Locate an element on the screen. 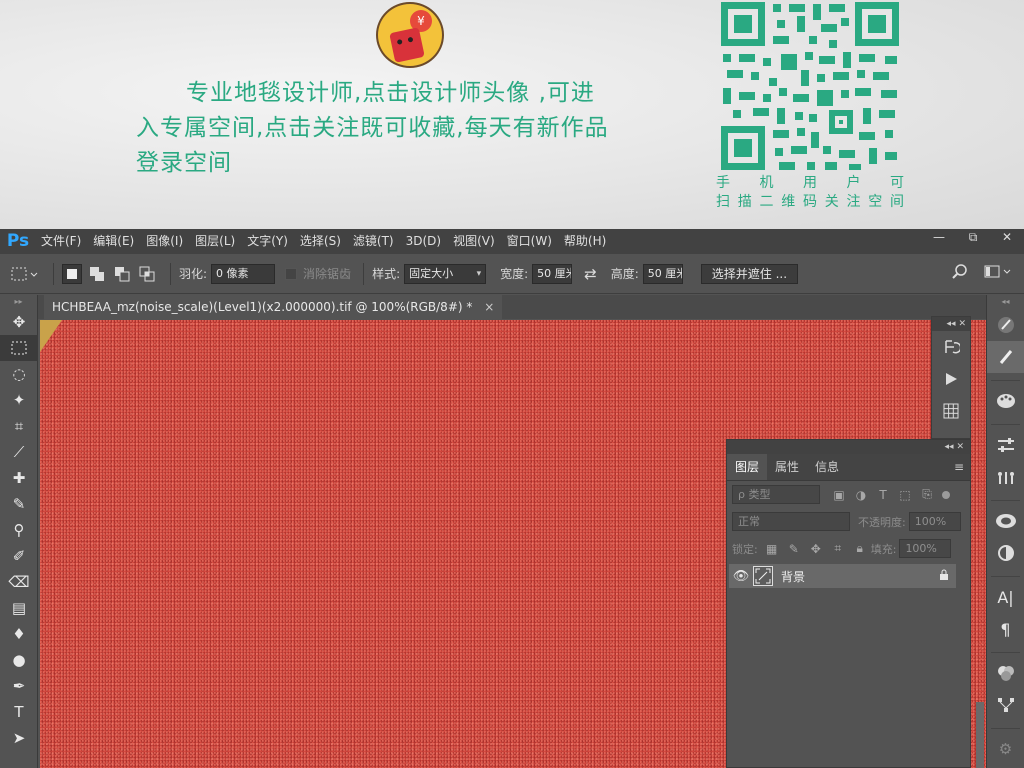 Image resolution: width=1024 pixels, height=768 pixels. marquee-preset-icon is located at coordinates (24, 274).